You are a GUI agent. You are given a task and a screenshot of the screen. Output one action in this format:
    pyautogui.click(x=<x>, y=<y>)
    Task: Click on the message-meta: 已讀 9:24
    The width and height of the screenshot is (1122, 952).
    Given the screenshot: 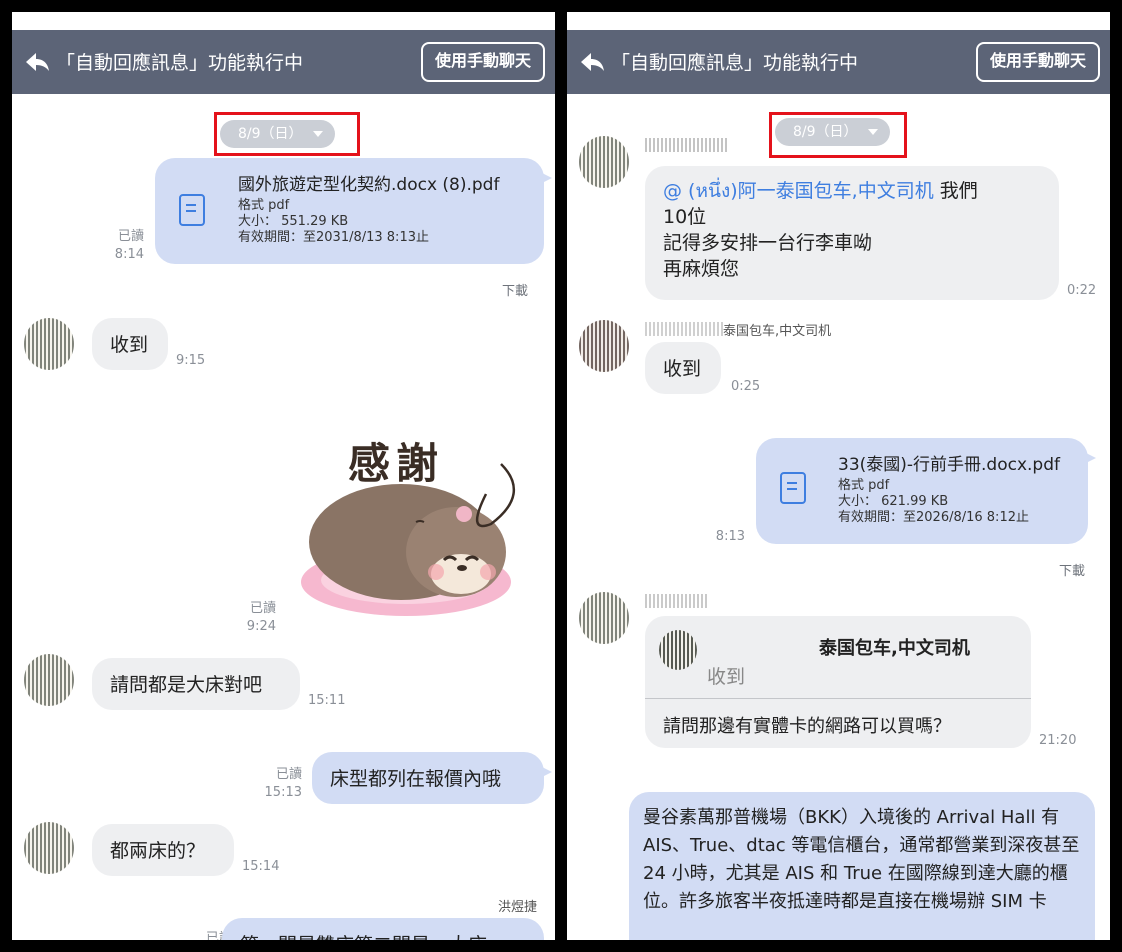 What is the action you would take?
    pyautogui.click(x=256, y=618)
    